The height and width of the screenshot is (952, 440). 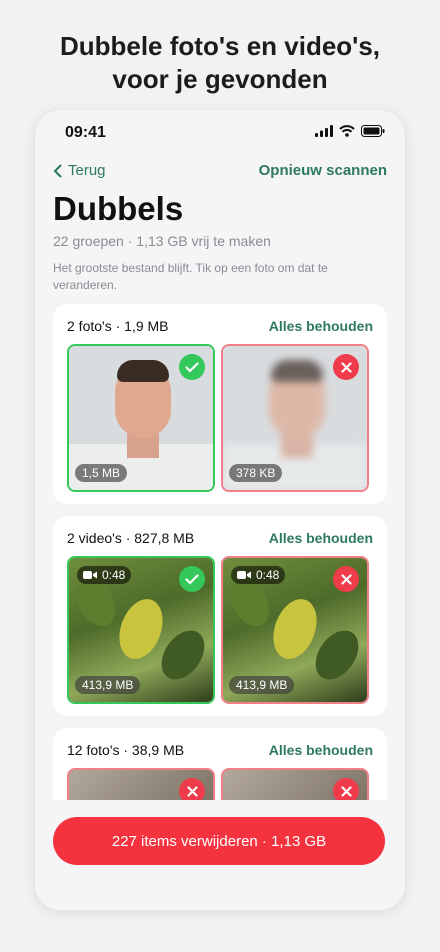 What do you see at coordinates (324, 131) in the screenshot?
I see `signal-icon` at bounding box center [324, 131].